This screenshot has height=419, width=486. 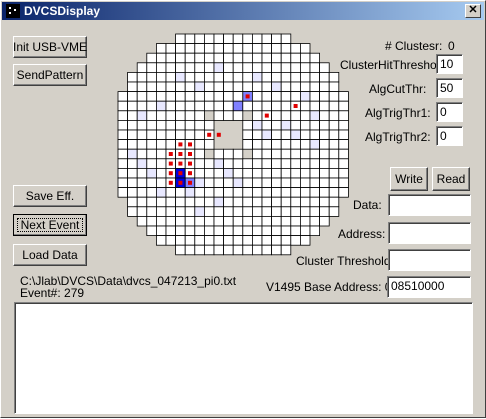 I want to click on data-field, so click(x=429, y=205).